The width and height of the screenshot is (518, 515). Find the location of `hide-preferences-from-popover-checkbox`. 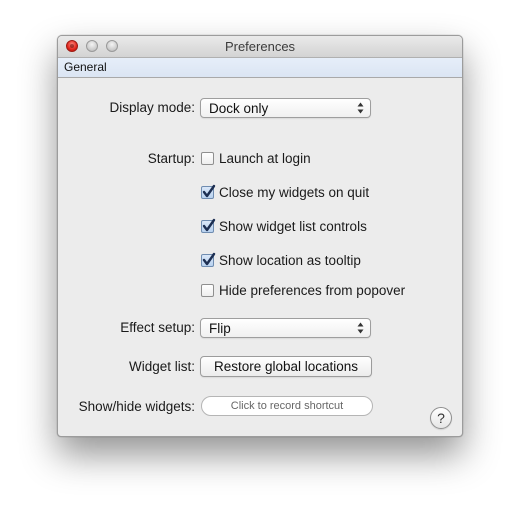

hide-preferences-from-popover-checkbox is located at coordinates (207, 290).